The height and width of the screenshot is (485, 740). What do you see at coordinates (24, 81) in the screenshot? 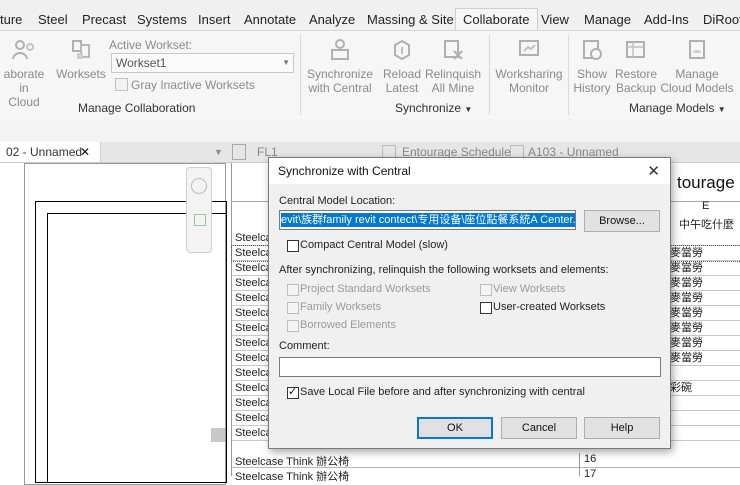
I see `collaborate-label-1: aborate in` at bounding box center [24, 81].